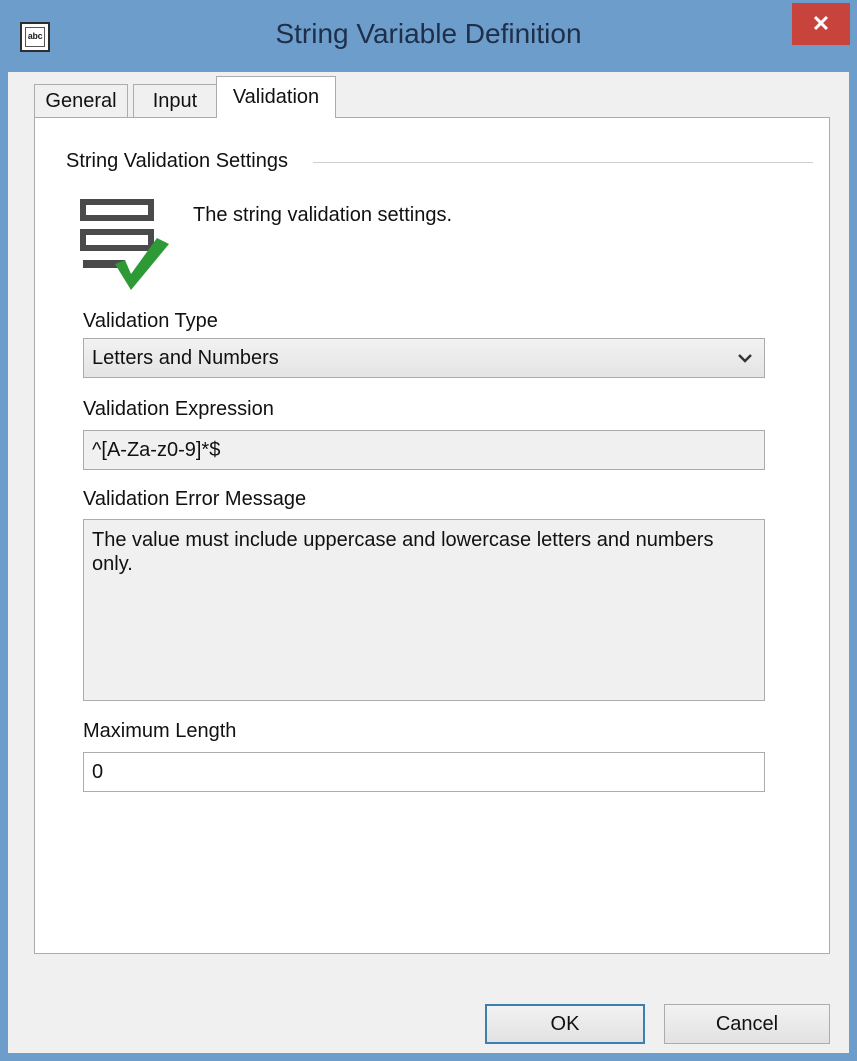 The image size is (857, 1061). What do you see at coordinates (124, 244) in the screenshot?
I see `list-check-icon` at bounding box center [124, 244].